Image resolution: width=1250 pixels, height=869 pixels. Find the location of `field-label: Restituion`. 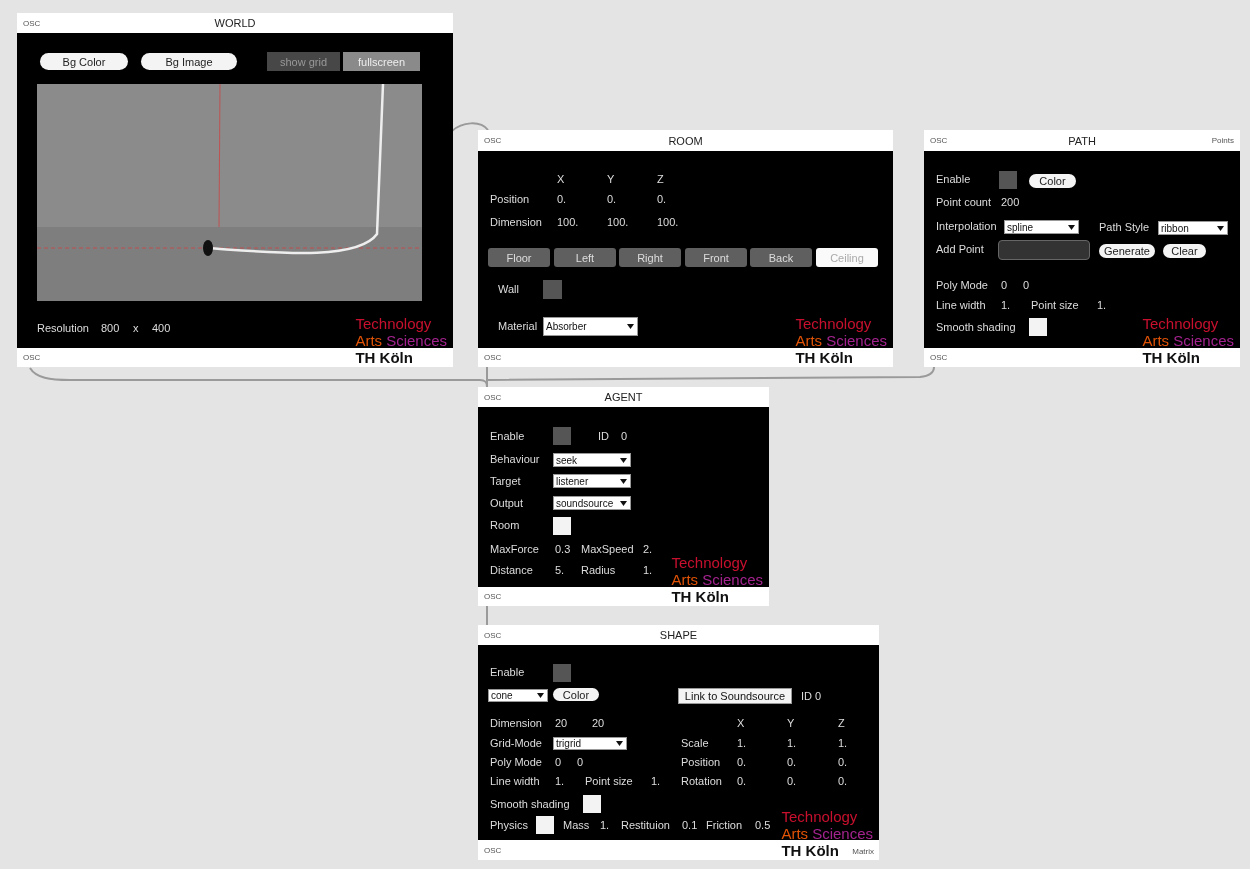

field-label: Restituion is located at coordinates (645, 825).